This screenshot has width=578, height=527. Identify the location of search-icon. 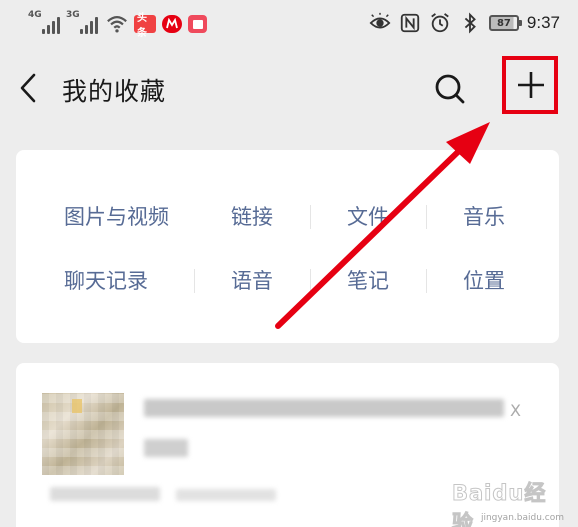
(450, 89).